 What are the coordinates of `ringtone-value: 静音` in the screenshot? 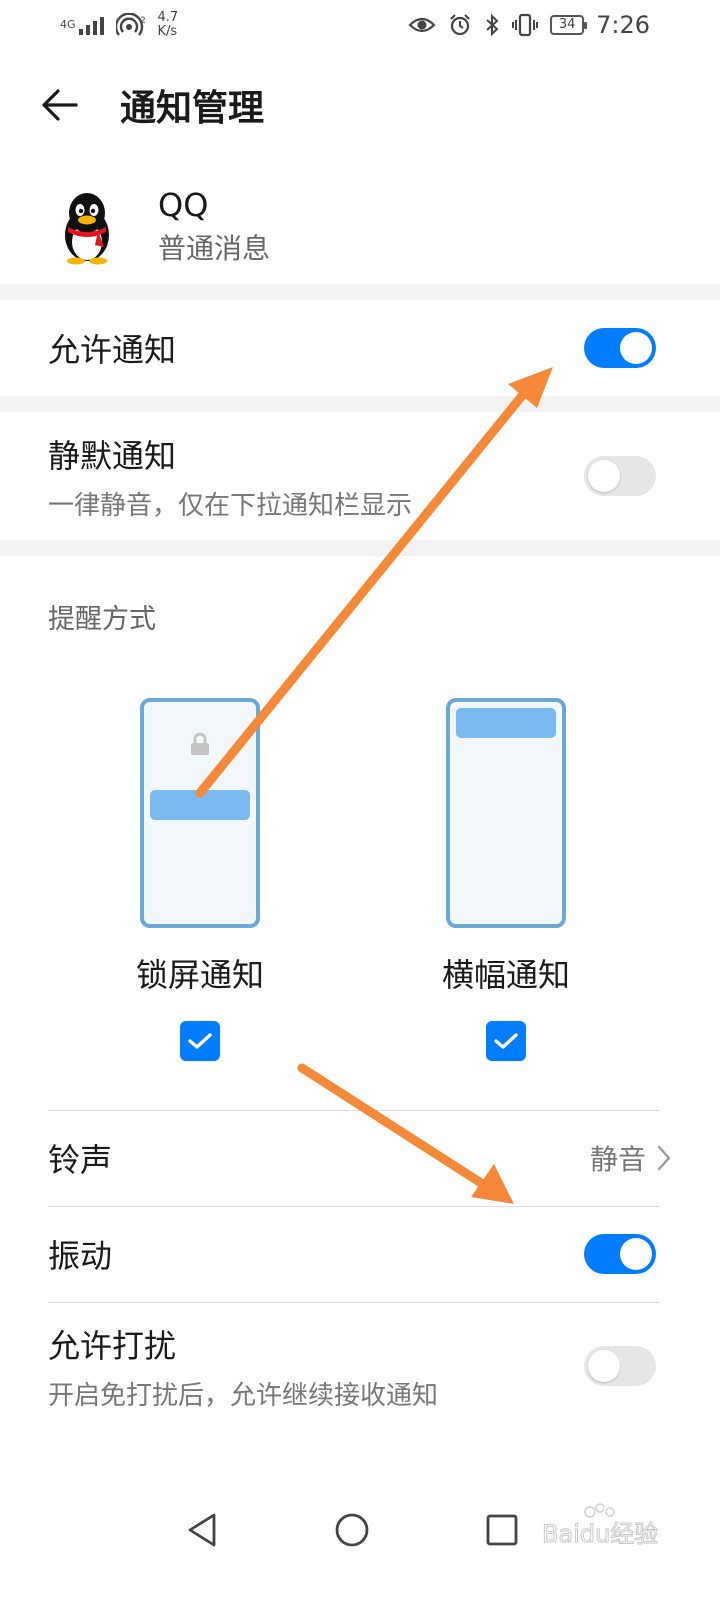 It's located at (617, 1159).